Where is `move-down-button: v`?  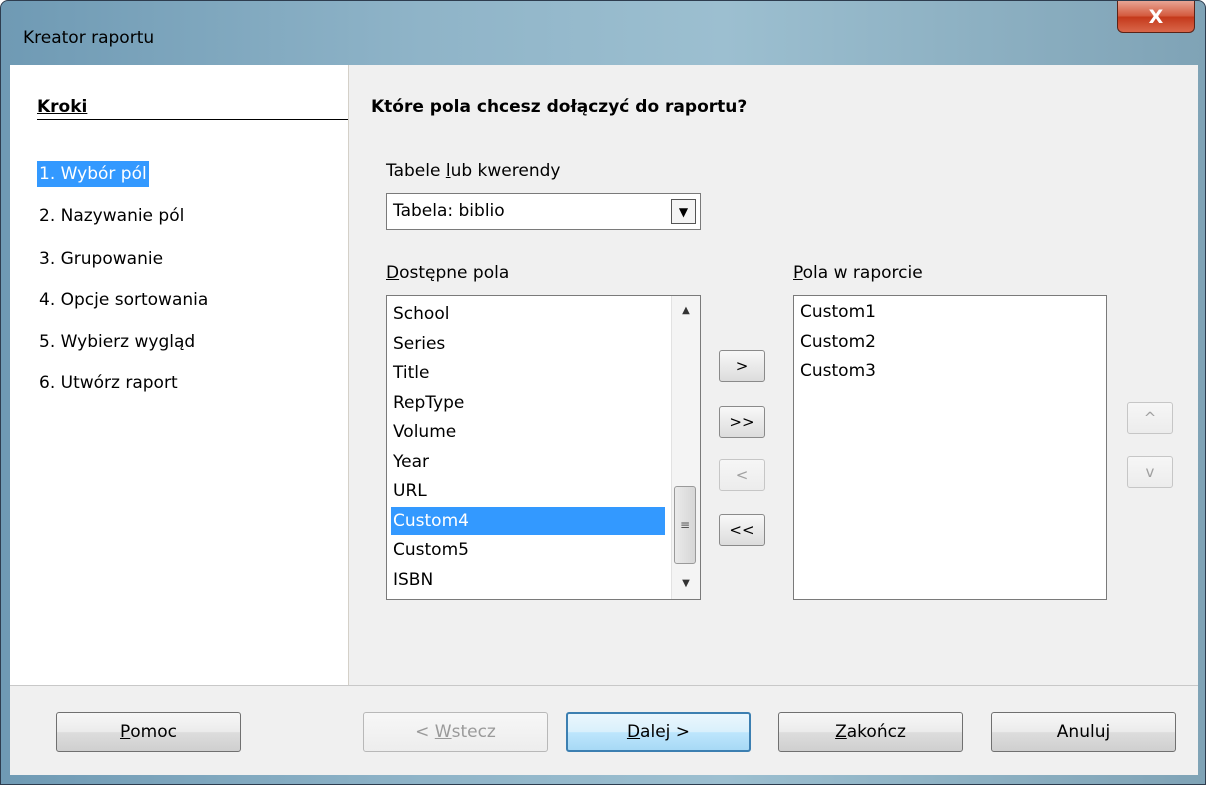 move-down-button: v is located at coordinates (1150, 472).